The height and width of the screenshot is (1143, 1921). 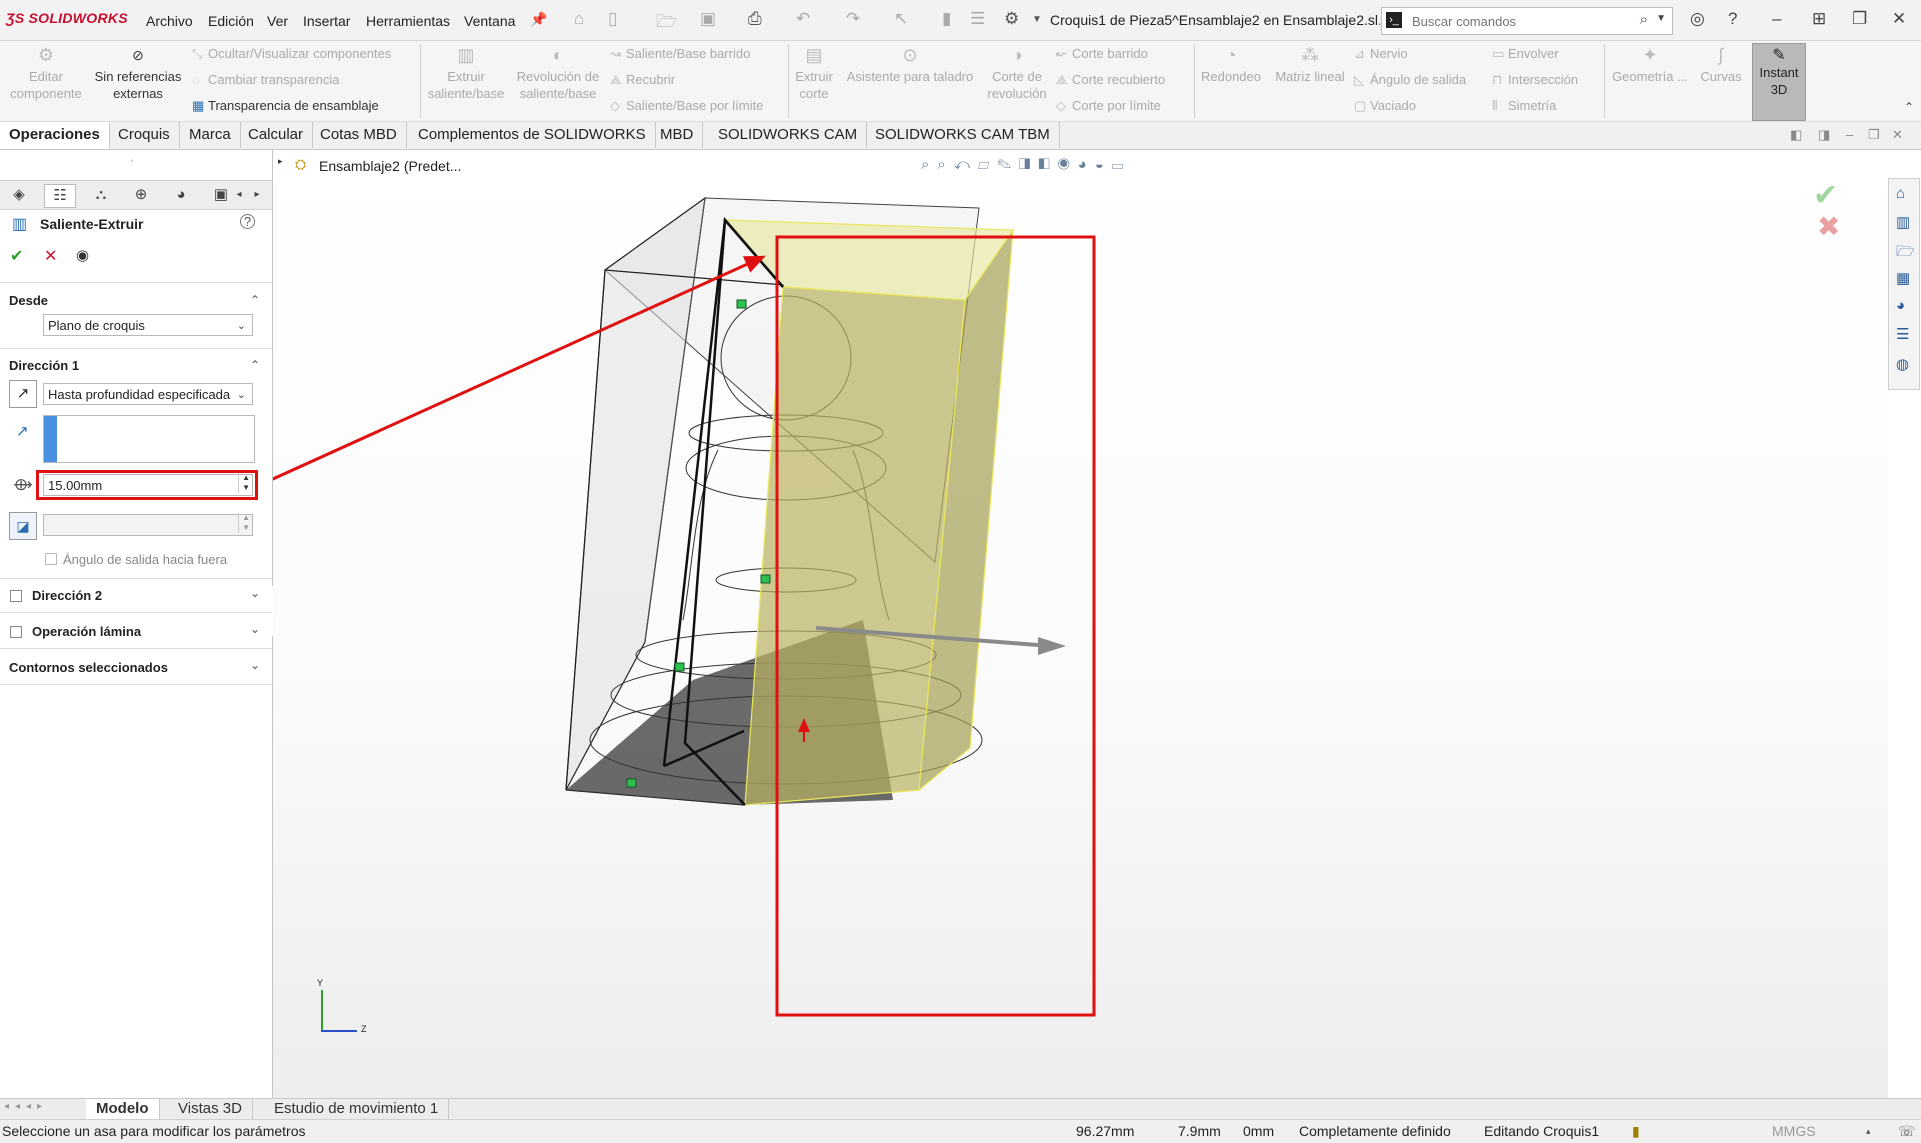 What do you see at coordinates (1899, 19) in the screenshot?
I see `close-window-icon: ✕` at bounding box center [1899, 19].